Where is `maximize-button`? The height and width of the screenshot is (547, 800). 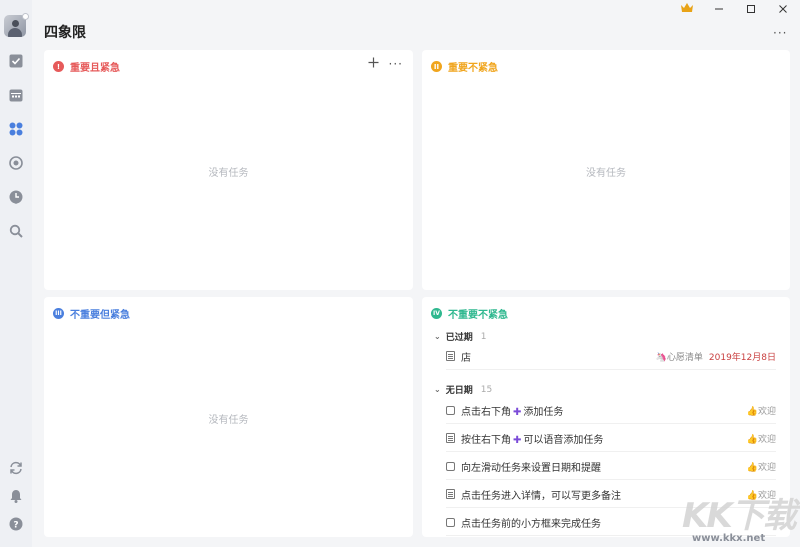 maximize-button is located at coordinates (751, 9).